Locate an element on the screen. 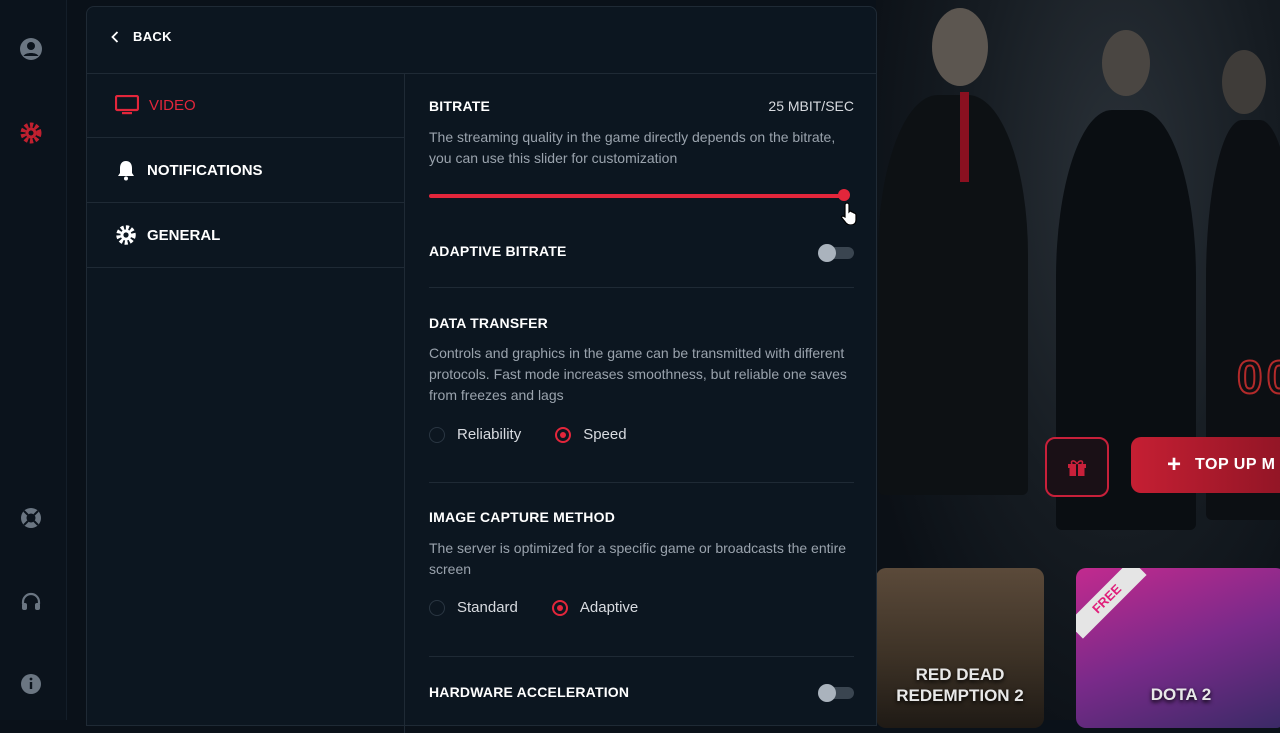  radio-label: Reliability is located at coordinates (489, 434).